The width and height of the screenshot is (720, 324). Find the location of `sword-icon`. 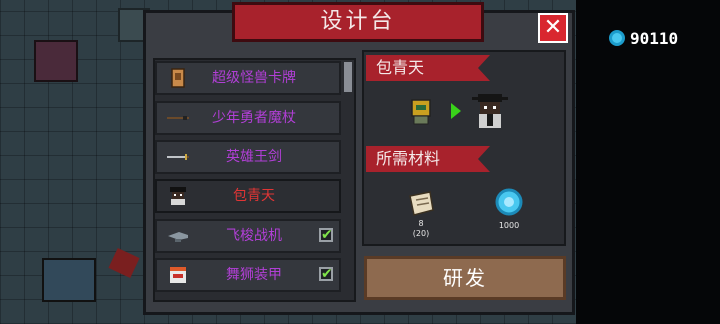

sword-icon is located at coordinates (178, 157).